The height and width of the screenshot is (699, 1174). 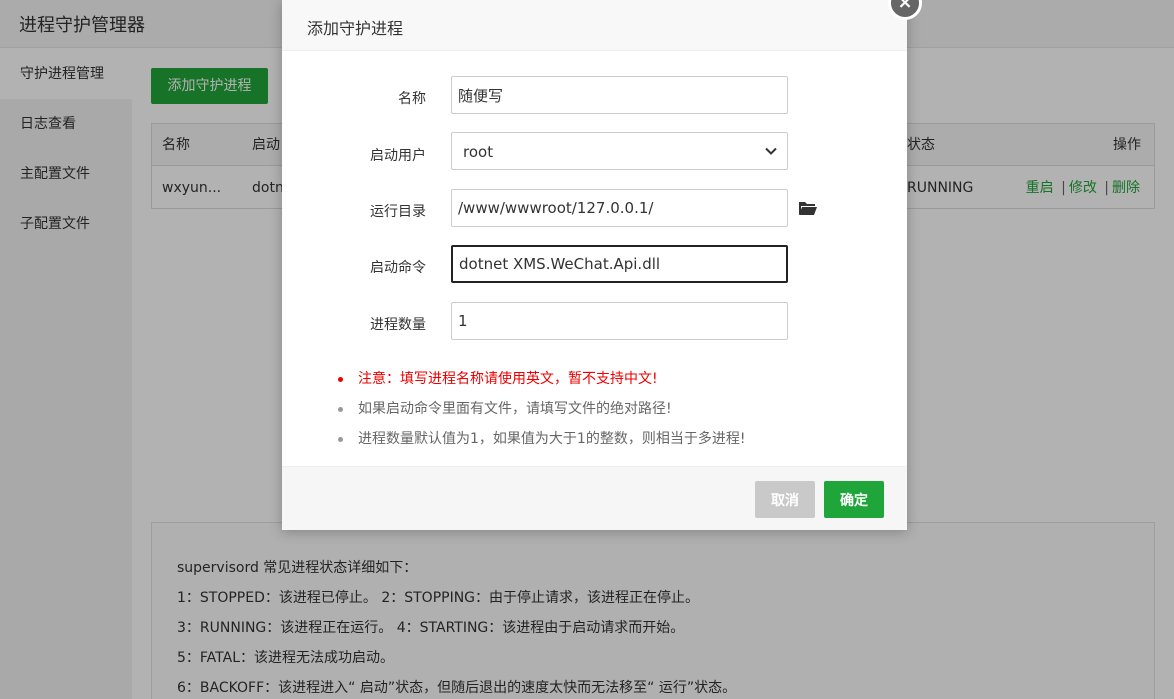 I want to click on tip-text: 进程数量默认值为1，如果值为大于1的整数，则相当于多进程!, so click(x=552, y=439).